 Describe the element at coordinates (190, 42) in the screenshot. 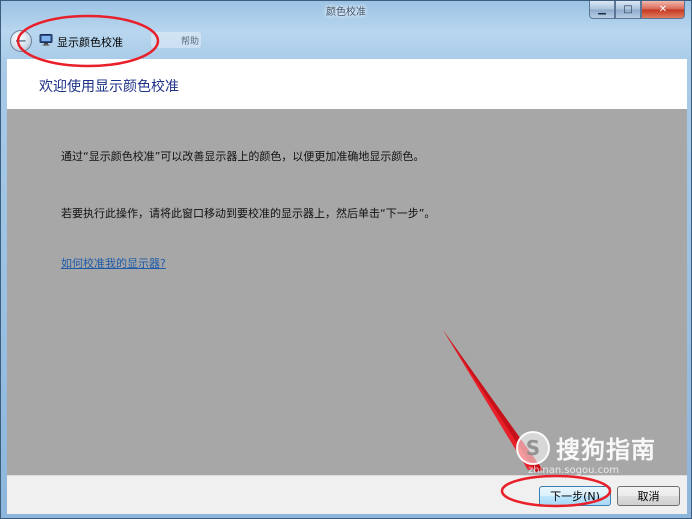

I see `ghost-tab-label: 帮助` at that location.